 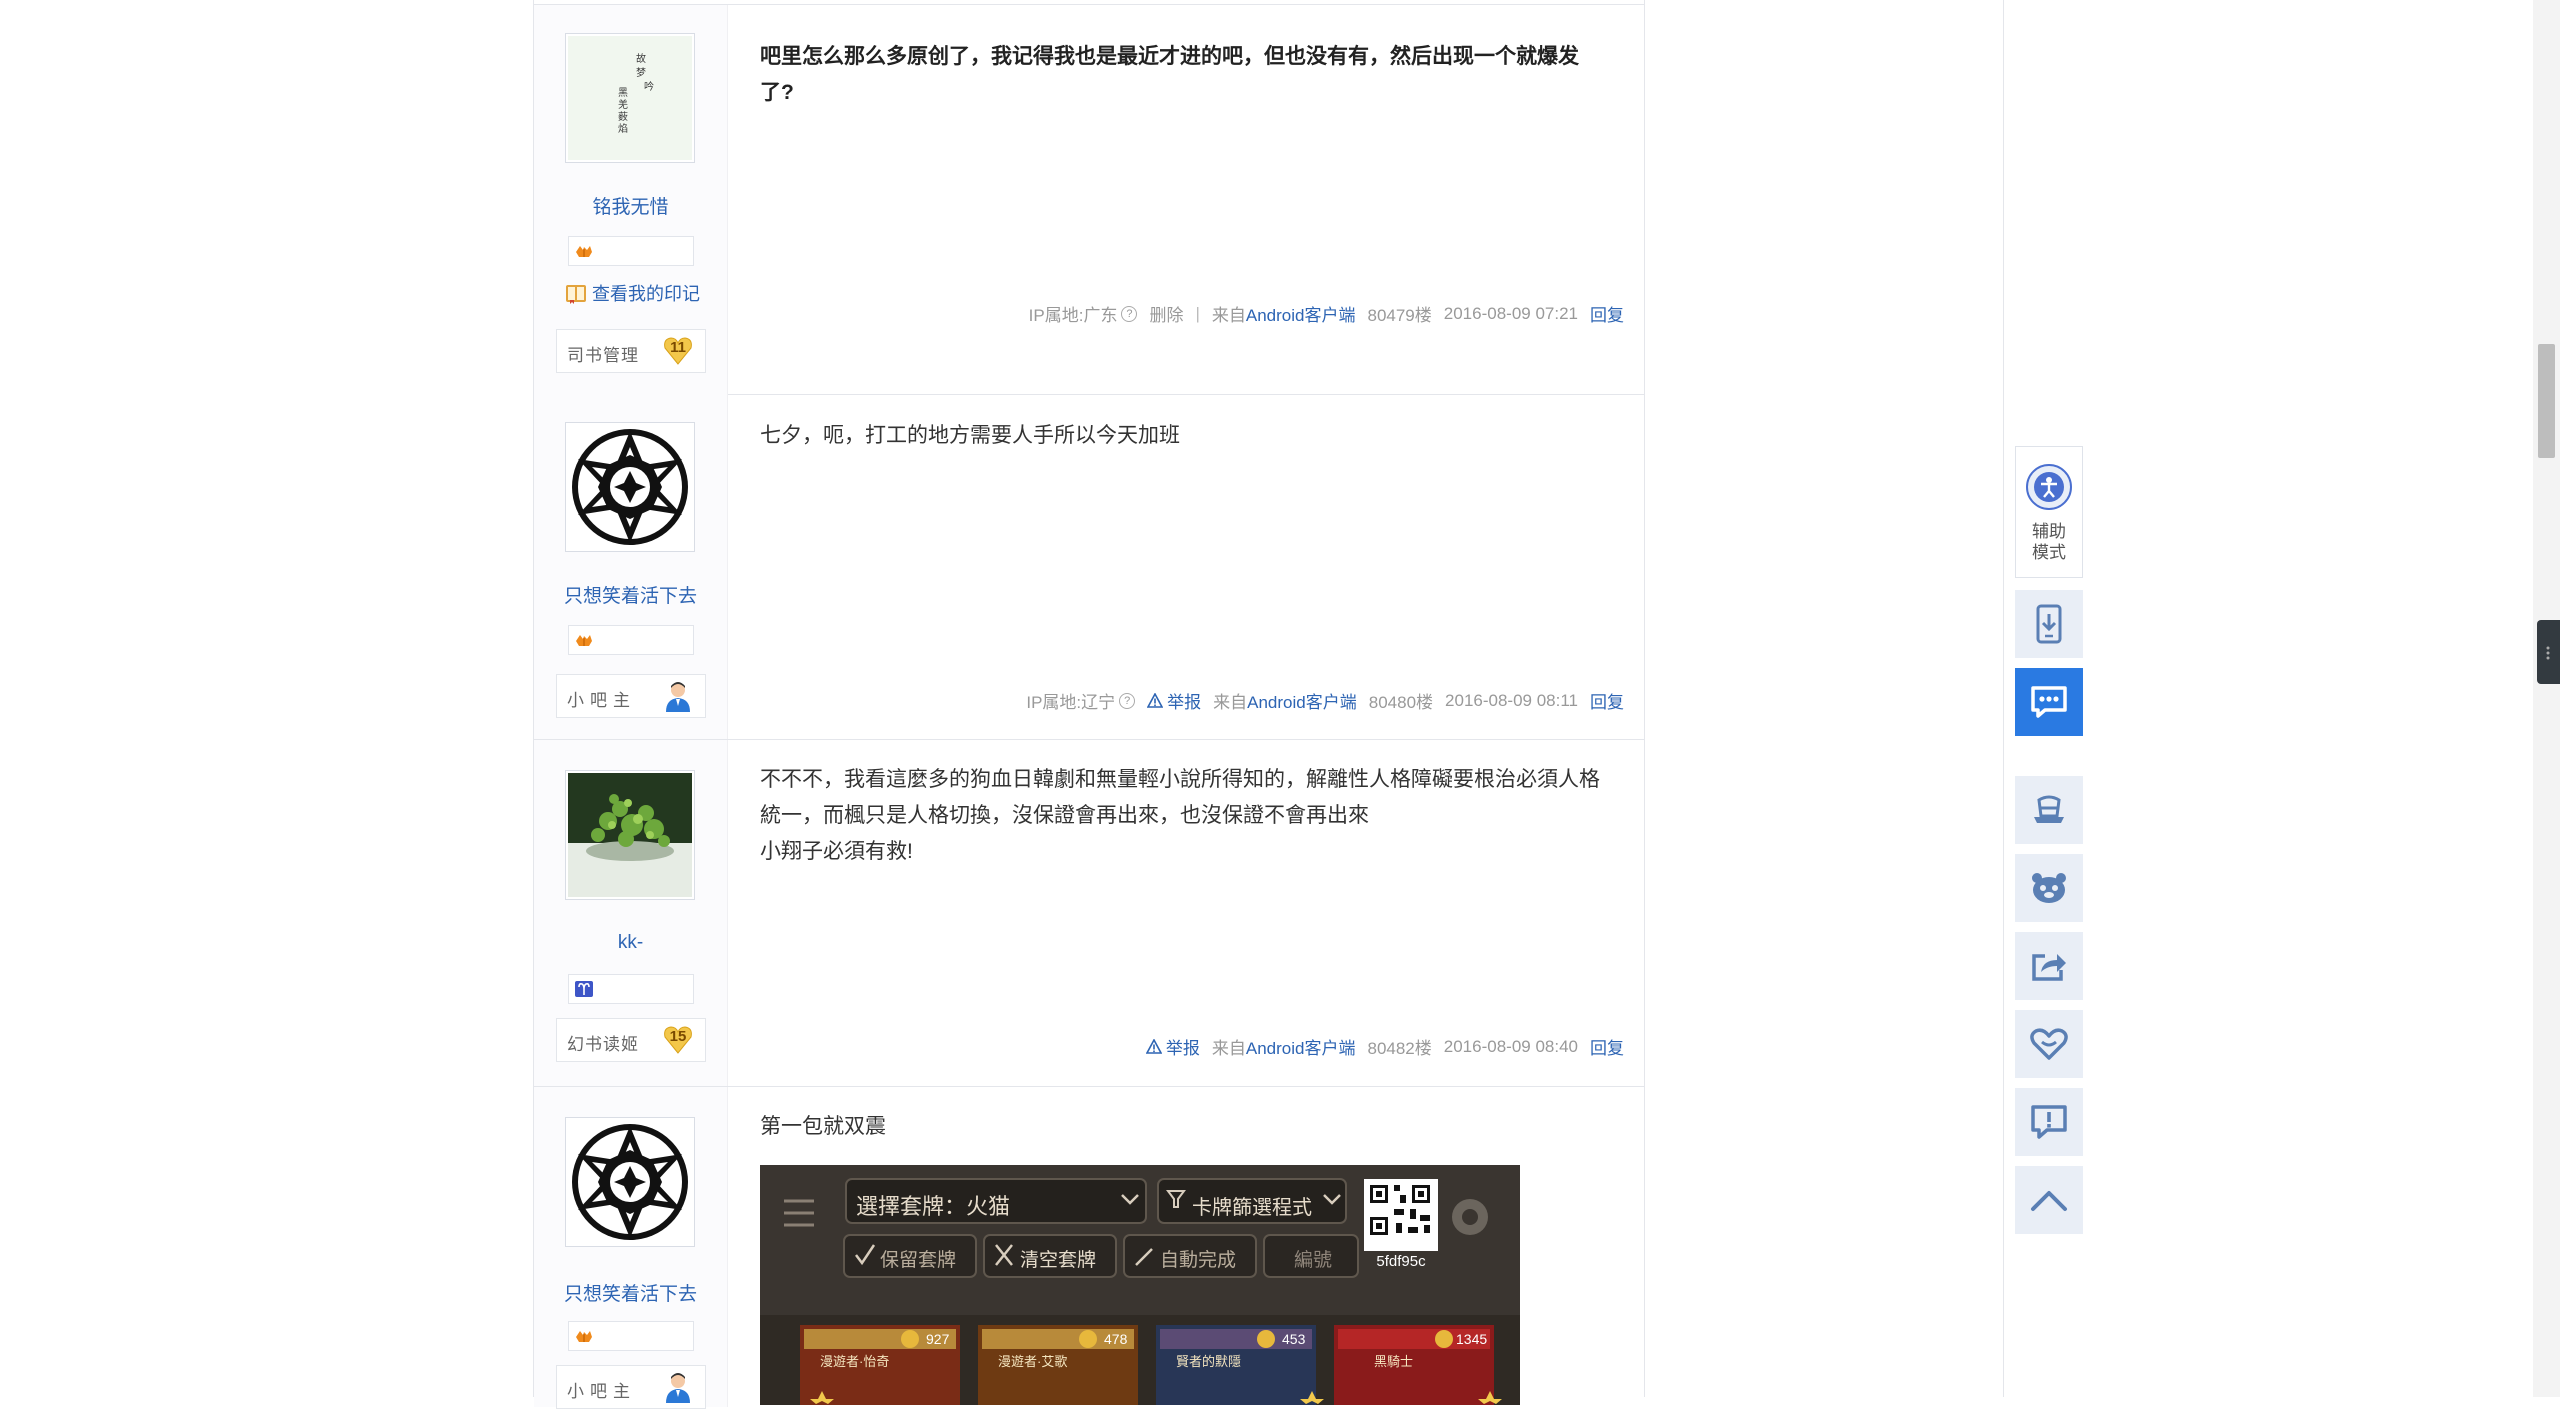 What do you see at coordinates (938, 1339) in the screenshot?
I see `card-cost: 927` at bounding box center [938, 1339].